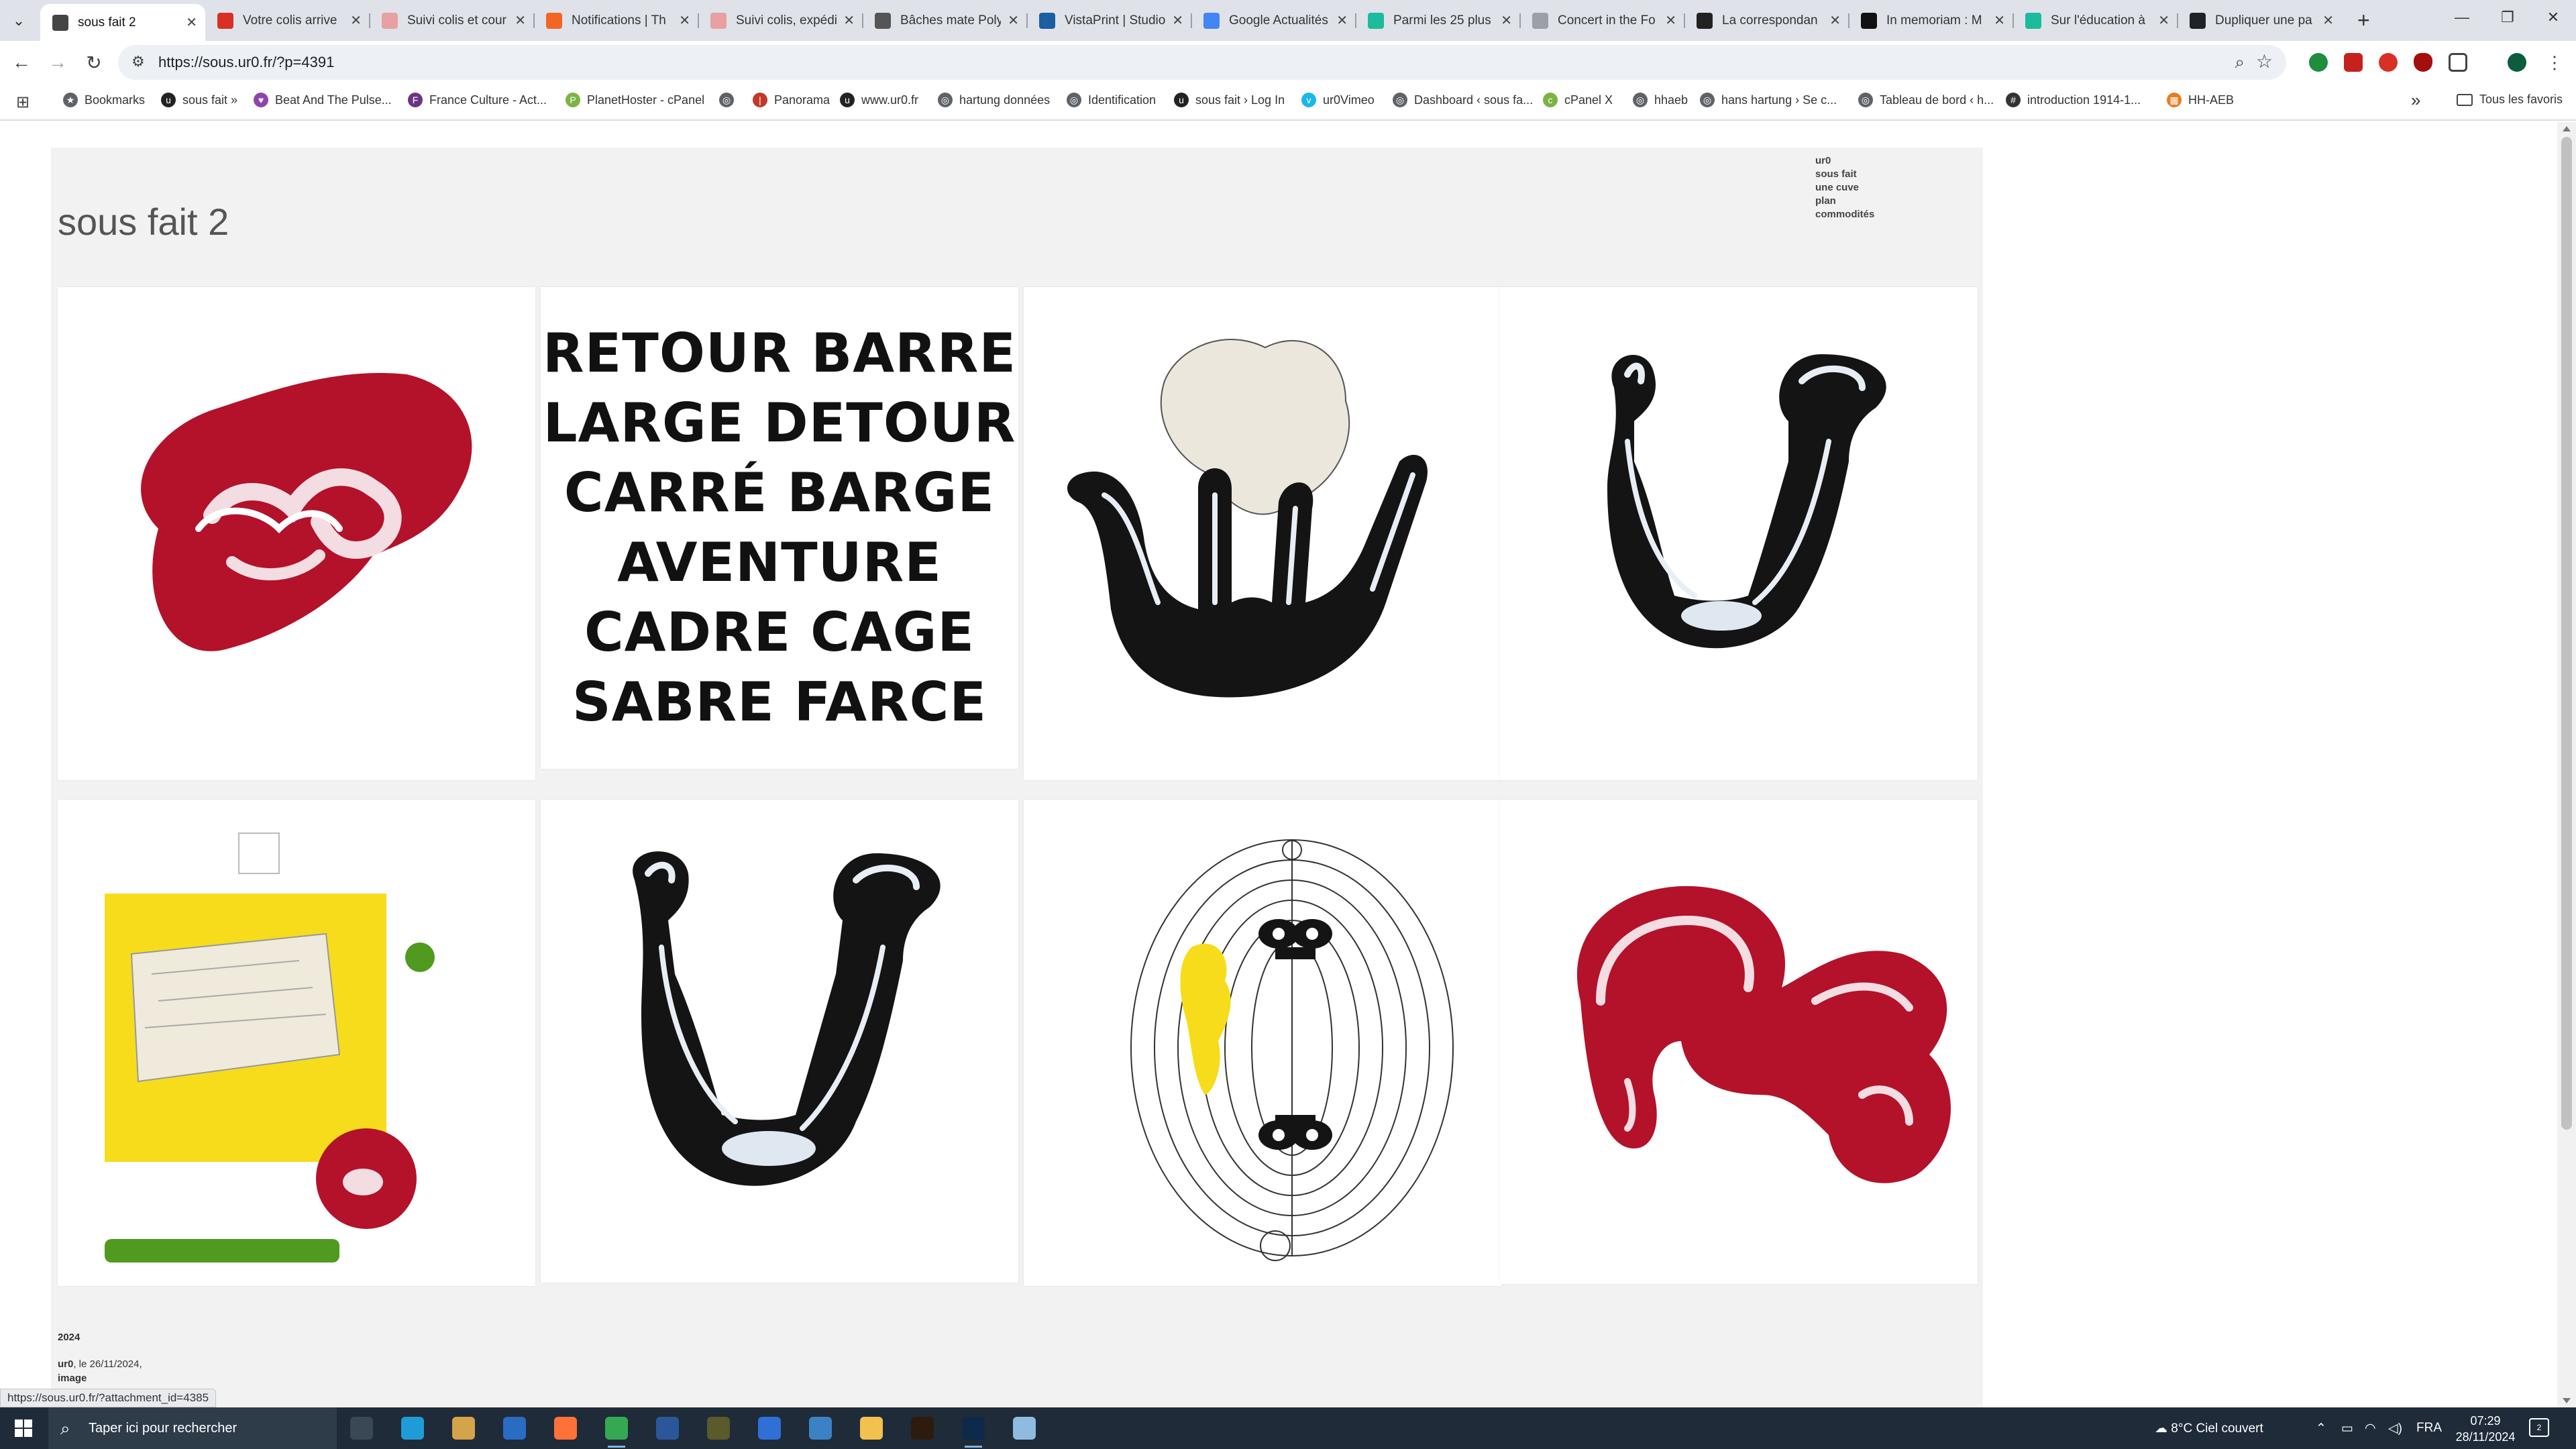 The height and width of the screenshot is (1449, 2576). I want to click on minimize-icon: —, so click(2462, 17).